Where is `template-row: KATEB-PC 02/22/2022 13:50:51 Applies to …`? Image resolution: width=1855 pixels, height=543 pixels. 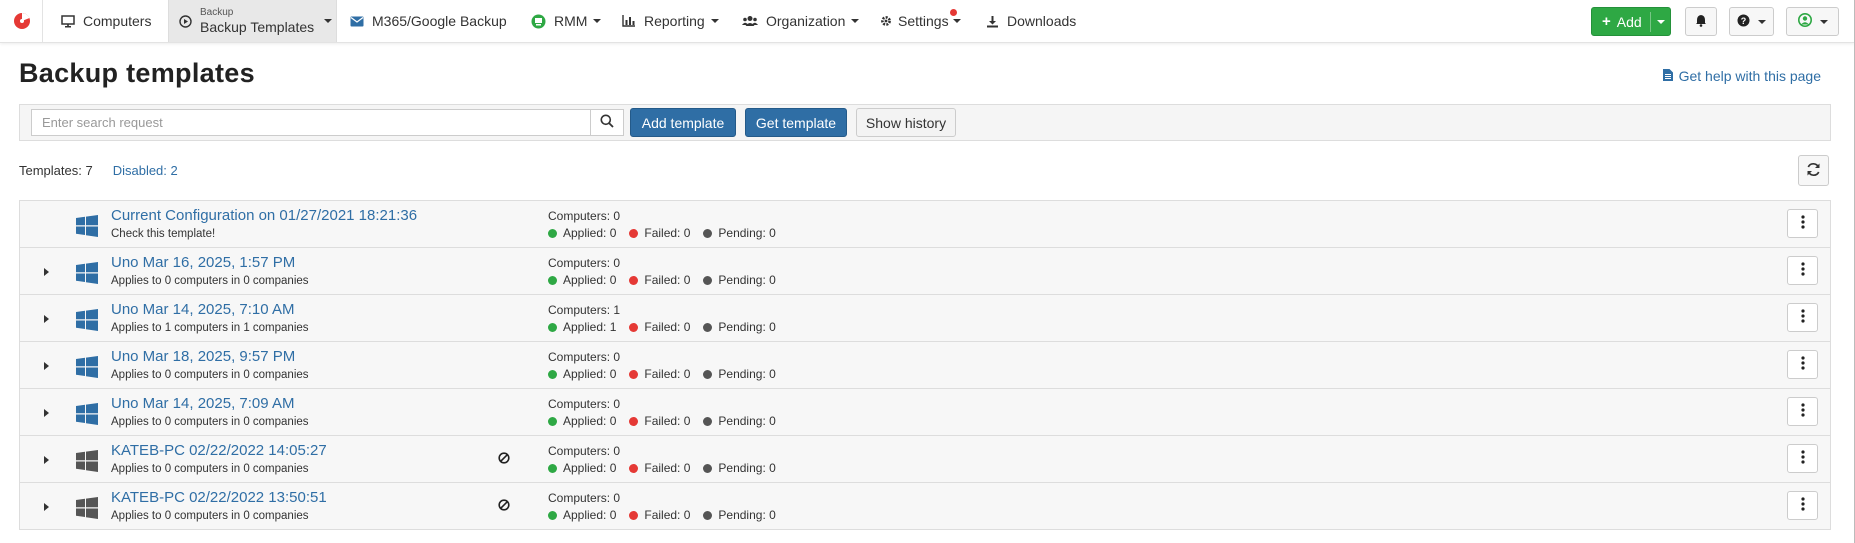 template-row: KATEB-PC 02/22/2022 13:50:51 Applies to … is located at coordinates (925, 506).